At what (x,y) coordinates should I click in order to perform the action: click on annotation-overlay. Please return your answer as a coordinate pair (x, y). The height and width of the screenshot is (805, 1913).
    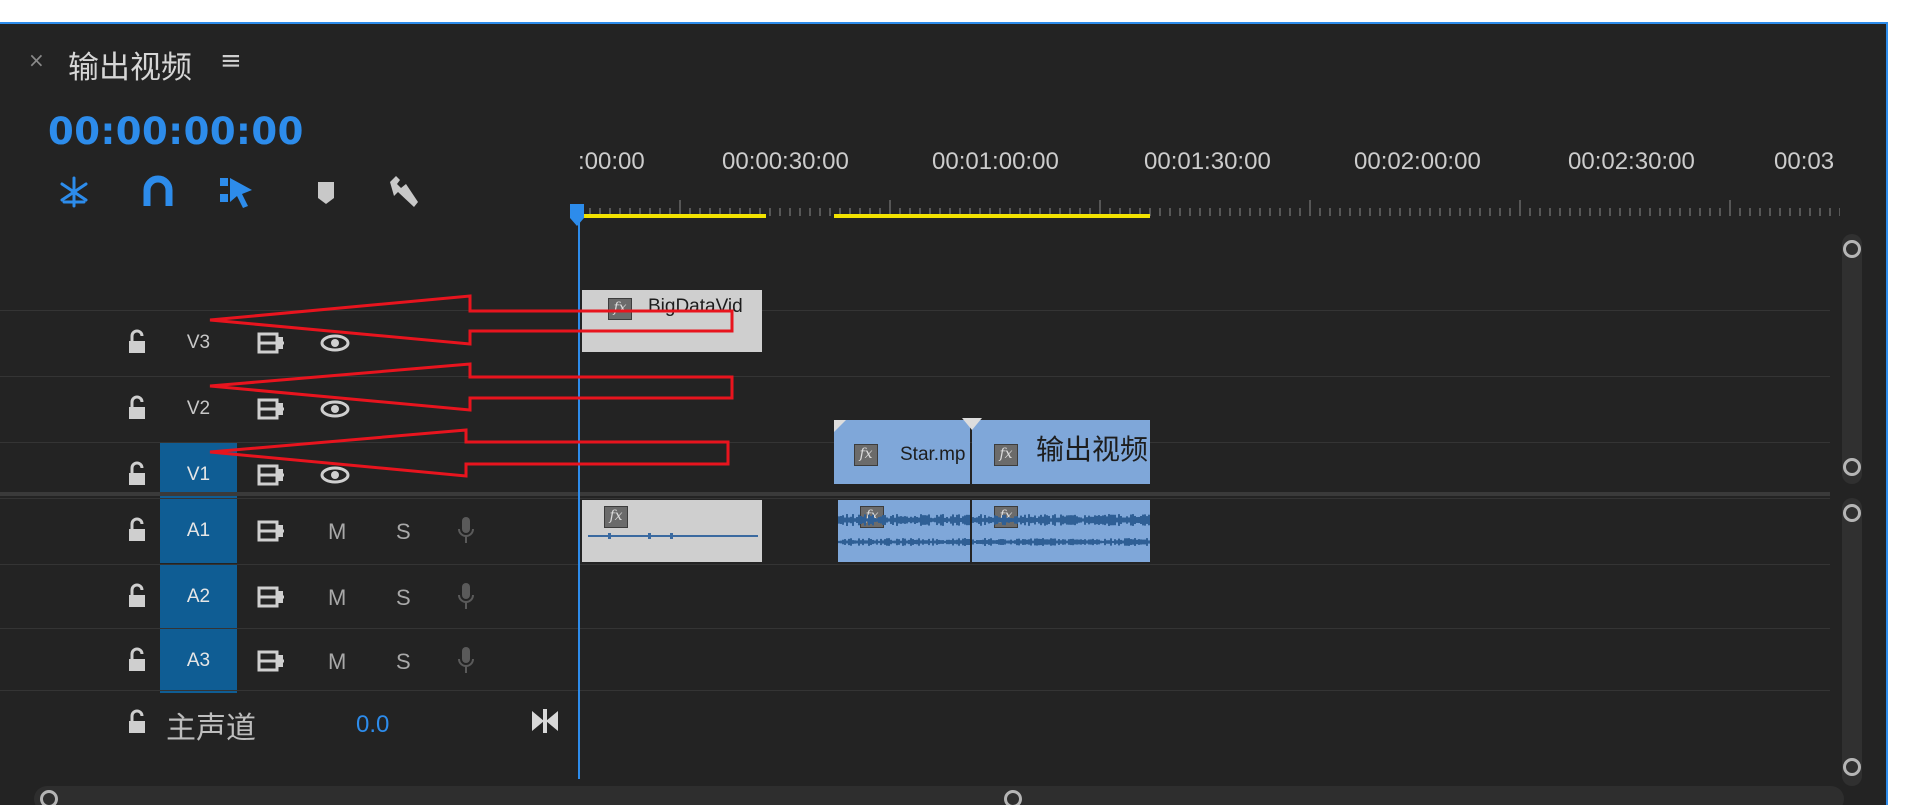
    Looking at the image, I should click on (471, 386).